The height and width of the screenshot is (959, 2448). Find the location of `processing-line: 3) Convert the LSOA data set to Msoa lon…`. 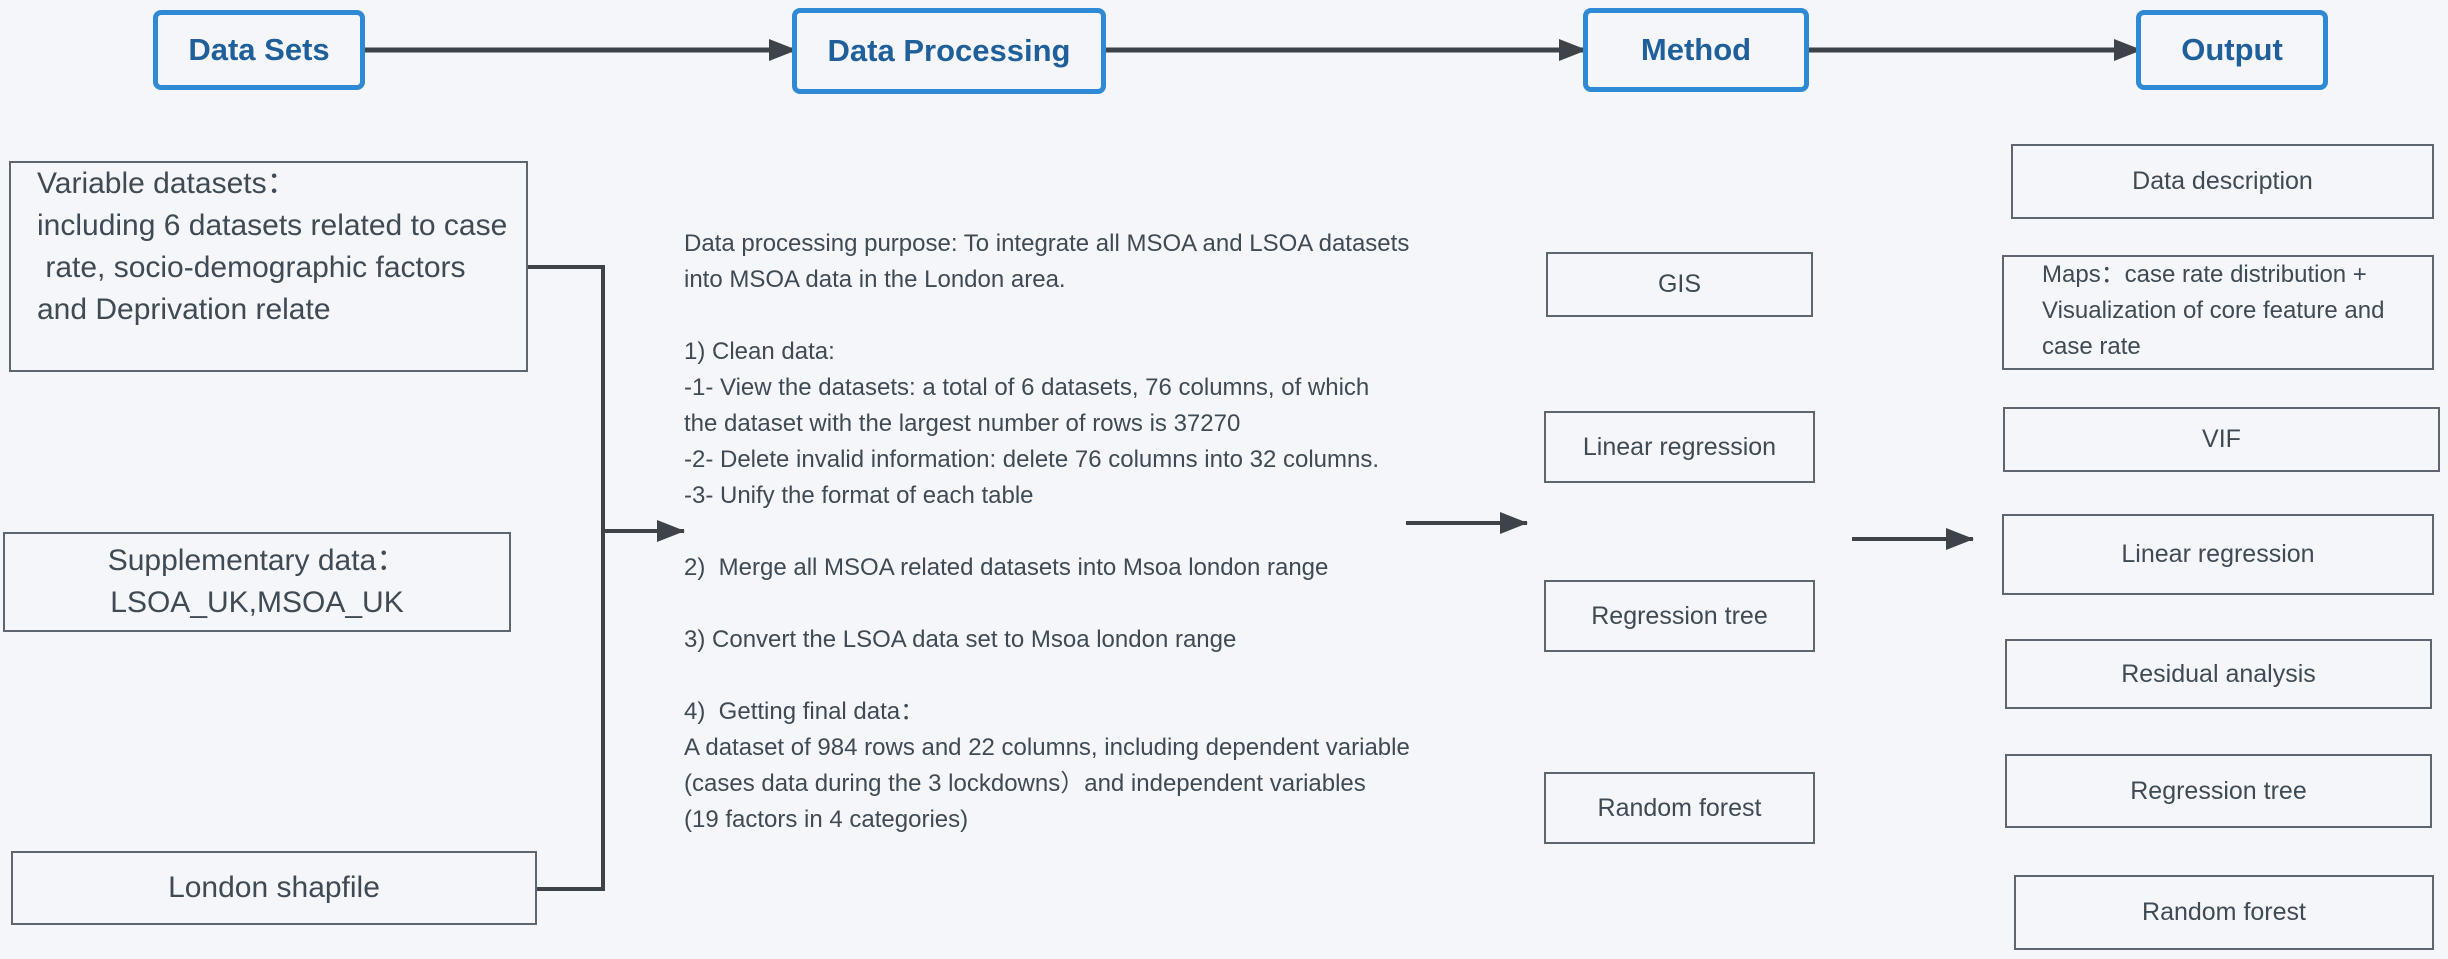

processing-line: 3) Convert the LSOA data set to Msoa lon… is located at coordinates (960, 639).